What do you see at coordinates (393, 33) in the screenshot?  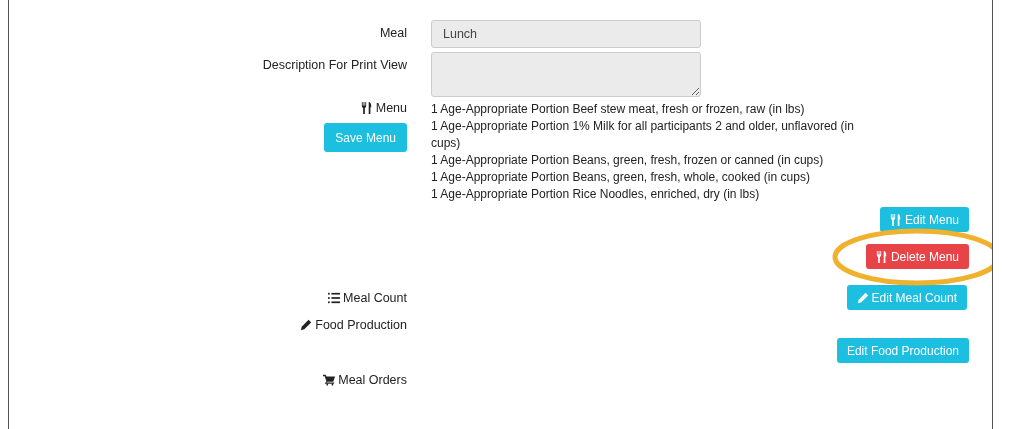 I see `field-label: Meal` at bounding box center [393, 33].